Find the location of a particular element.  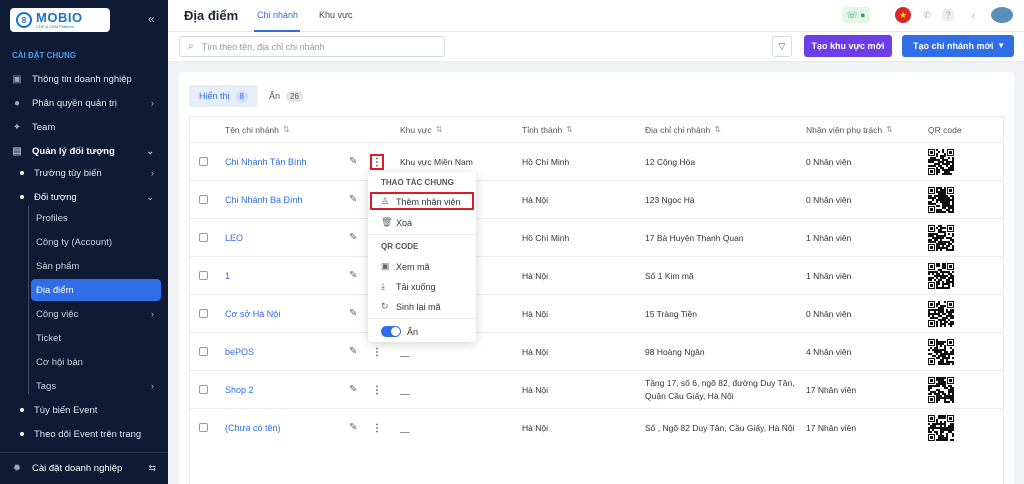

sidebar-item-ticket: Ticket is located at coordinates (84, 338).